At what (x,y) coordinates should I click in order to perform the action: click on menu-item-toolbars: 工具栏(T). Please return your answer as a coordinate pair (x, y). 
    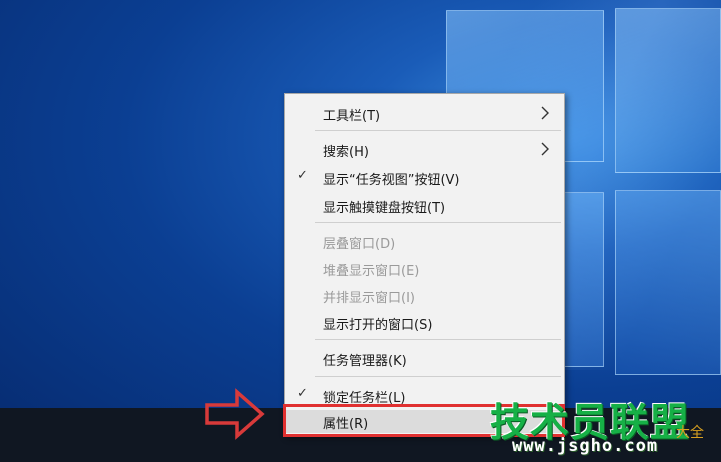
    Looking at the image, I should click on (424, 113).